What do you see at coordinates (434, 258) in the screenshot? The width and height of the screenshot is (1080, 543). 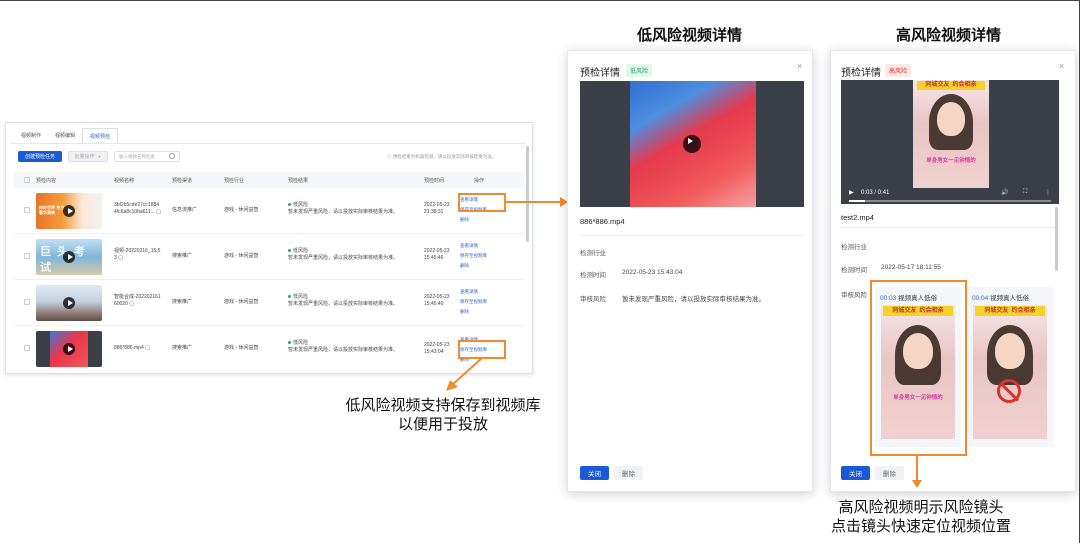 I see `precheck-clock: 15:45:46` at bounding box center [434, 258].